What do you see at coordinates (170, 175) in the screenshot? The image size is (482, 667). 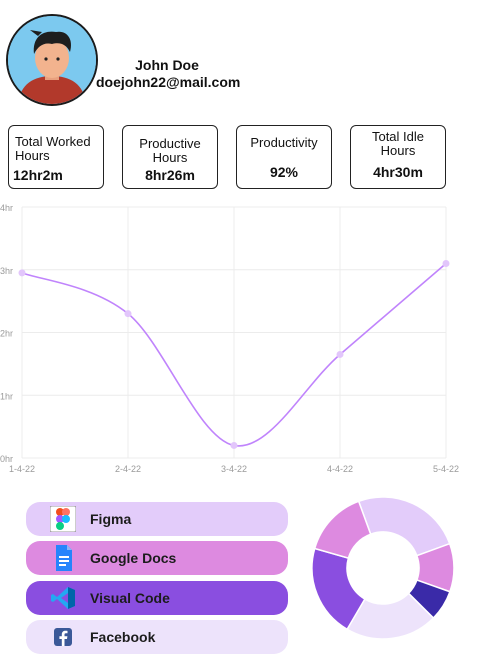 I see `stat-value: 8hr26m` at bounding box center [170, 175].